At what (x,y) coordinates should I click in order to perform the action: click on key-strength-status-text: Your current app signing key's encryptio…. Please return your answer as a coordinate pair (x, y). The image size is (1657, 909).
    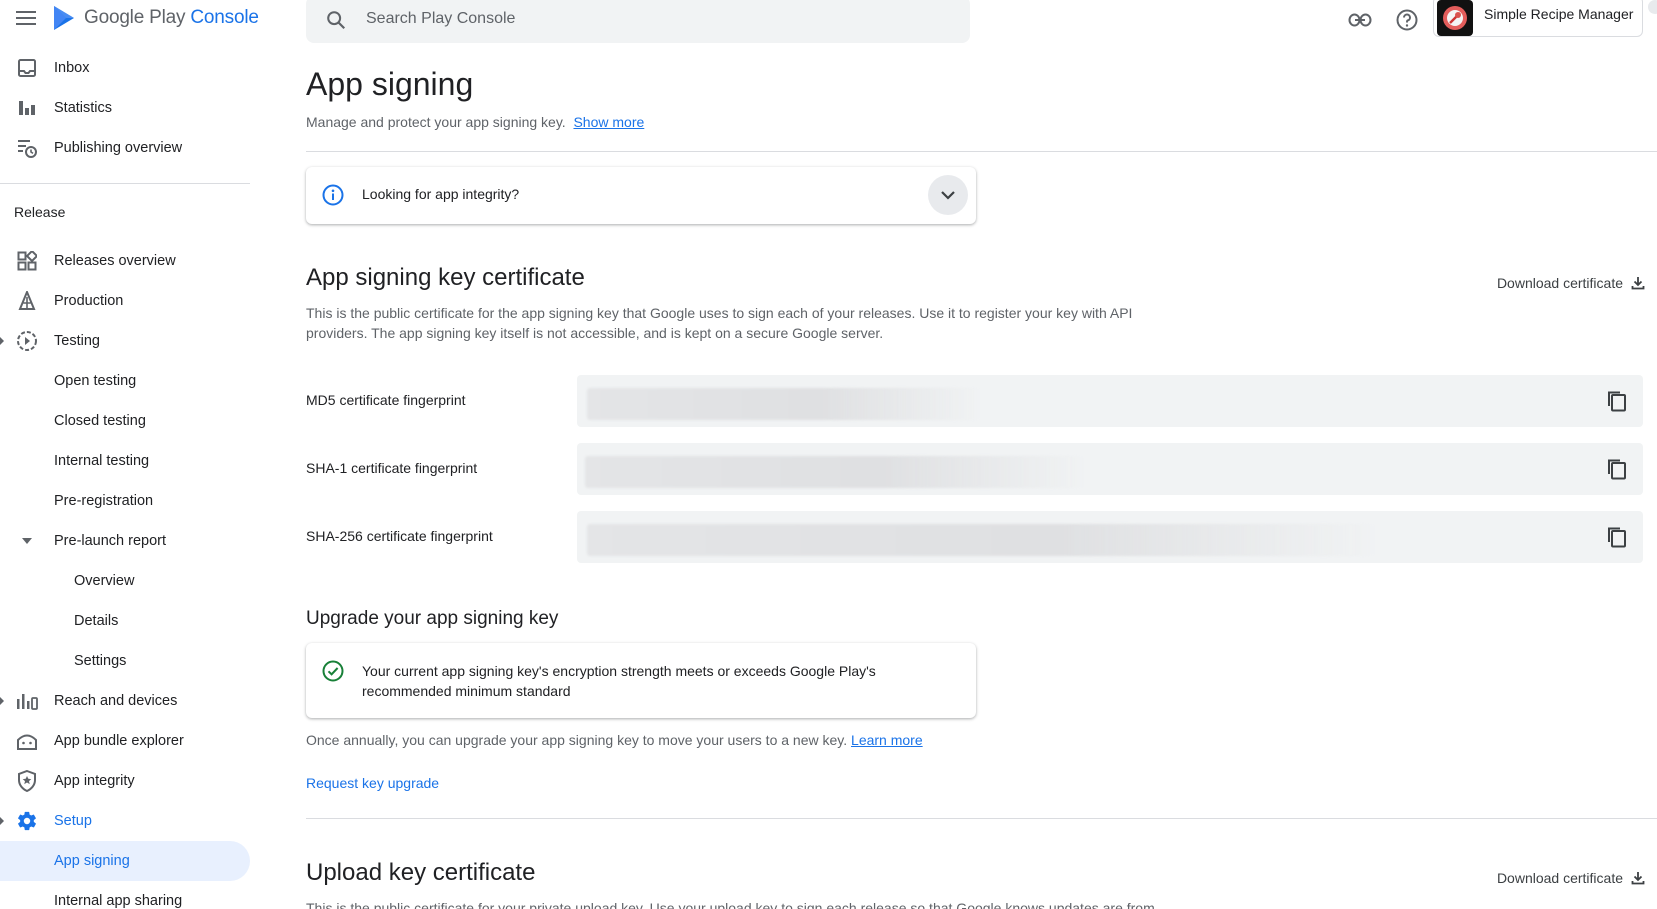
    Looking at the image, I should click on (619, 681).